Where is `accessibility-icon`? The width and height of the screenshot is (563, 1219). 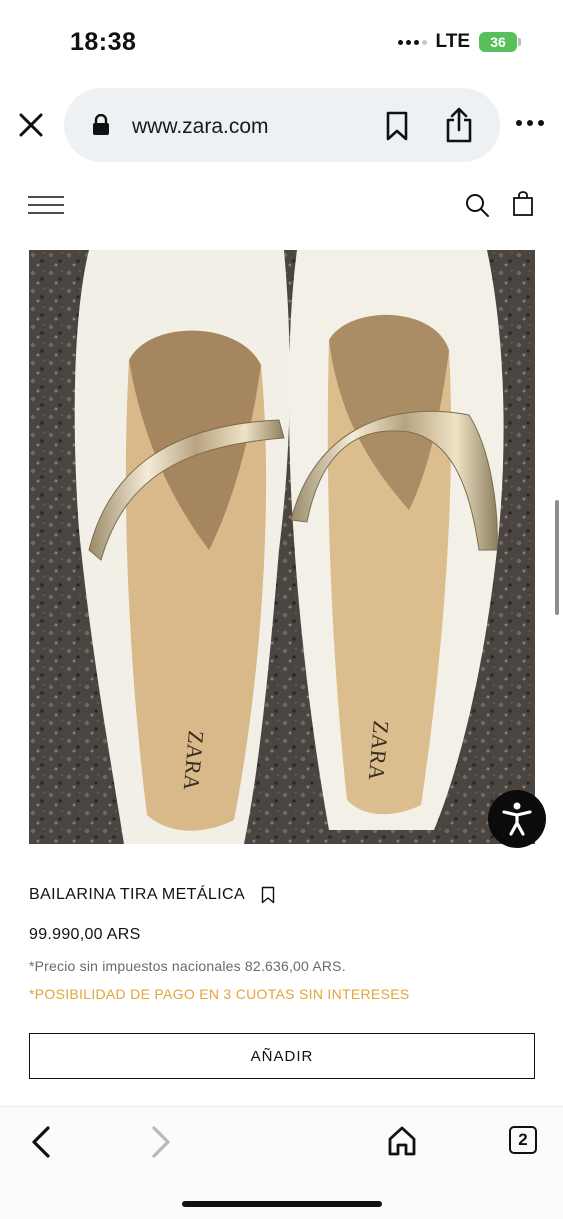
accessibility-icon is located at coordinates (517, 819).